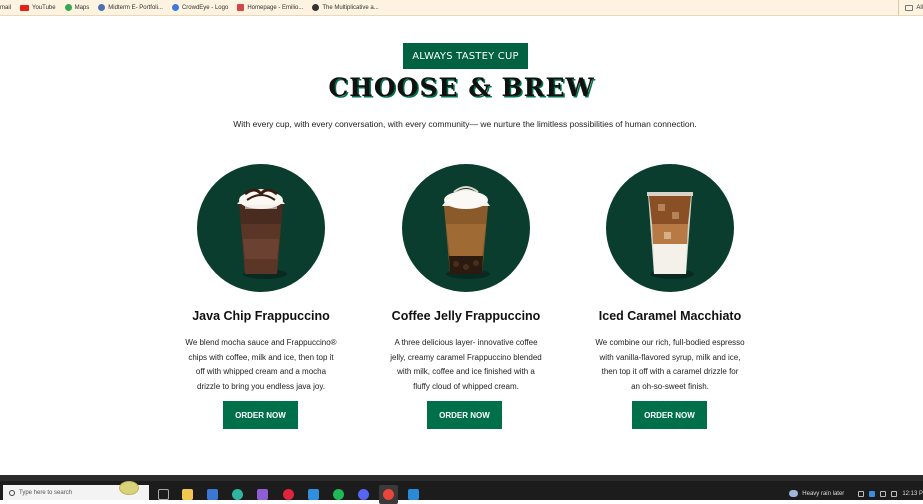  I want to click on bookmark-label: YouTube, so click(44, 7).